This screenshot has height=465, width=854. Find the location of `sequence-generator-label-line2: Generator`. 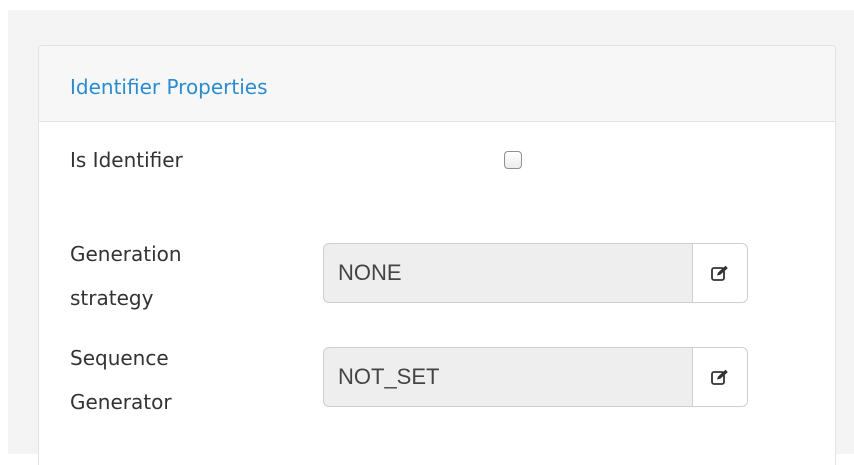

sequence-generator-label-line2: Generator is located at coordinates (121, 402).